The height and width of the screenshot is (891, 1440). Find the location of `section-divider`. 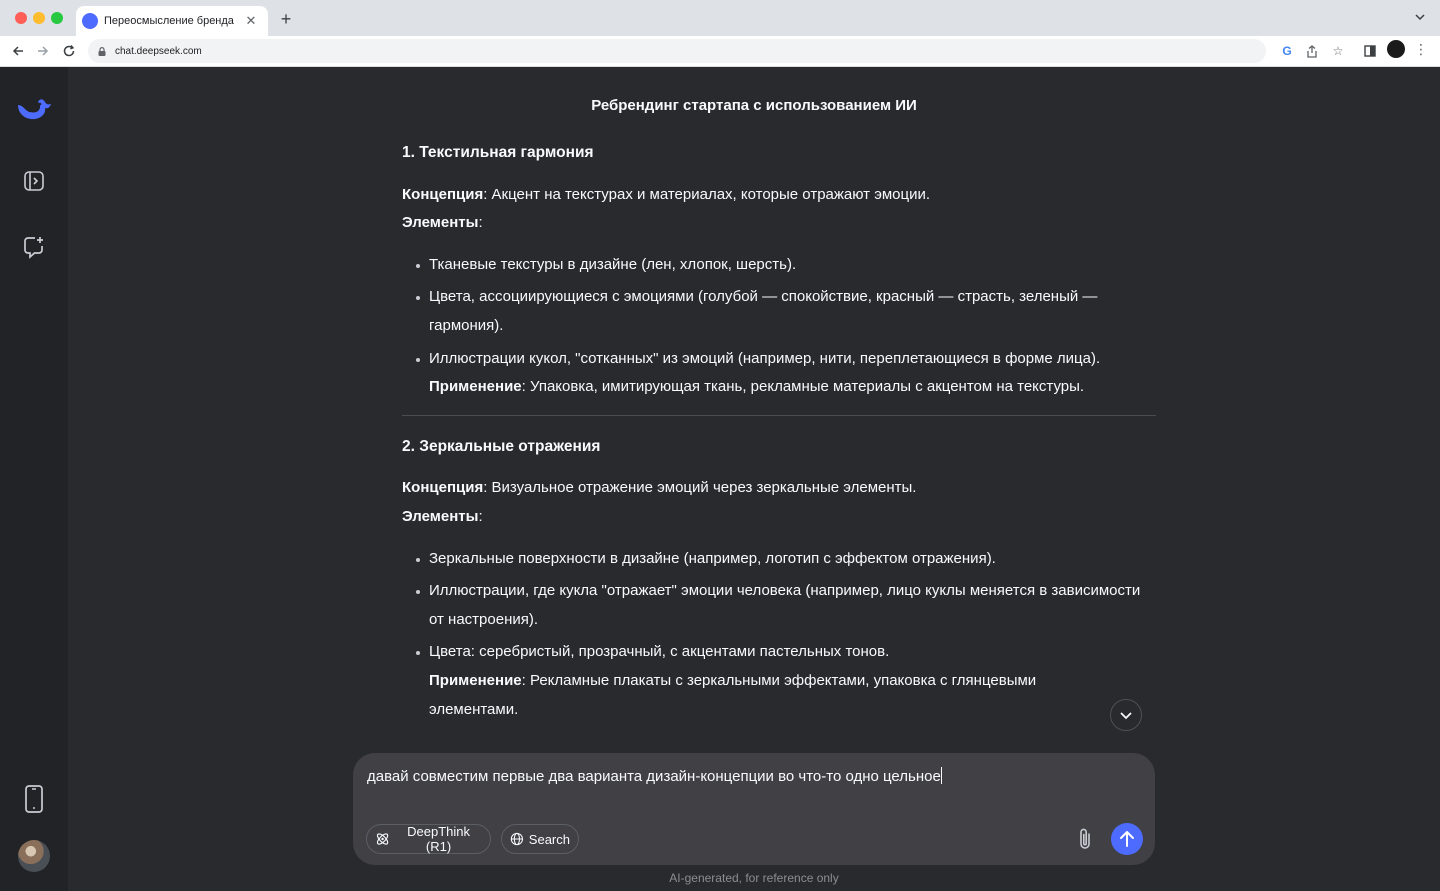

section-divider is located at coordinates (779, 415).